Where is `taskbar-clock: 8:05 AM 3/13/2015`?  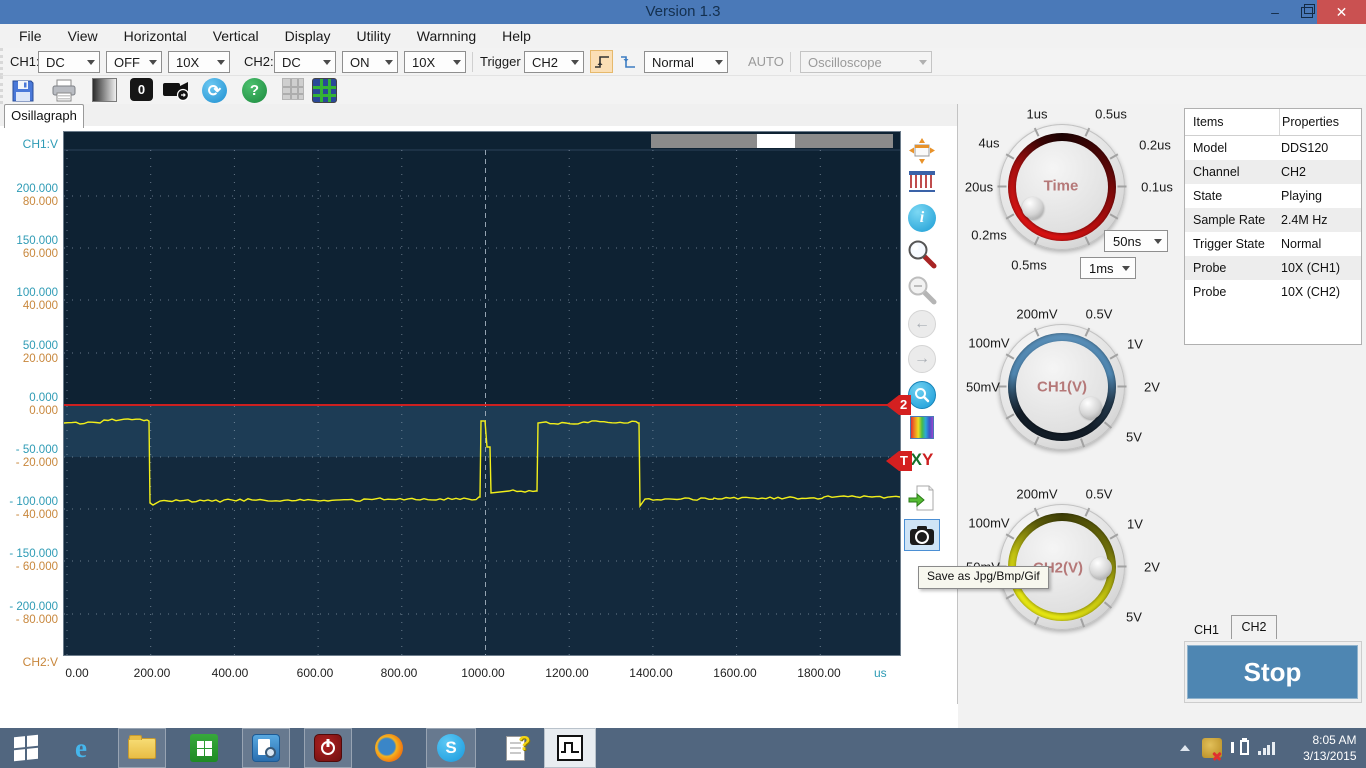 taskbar-clock: 8:05 AM 3/13/2015 is located at coordinates (1320, 748).